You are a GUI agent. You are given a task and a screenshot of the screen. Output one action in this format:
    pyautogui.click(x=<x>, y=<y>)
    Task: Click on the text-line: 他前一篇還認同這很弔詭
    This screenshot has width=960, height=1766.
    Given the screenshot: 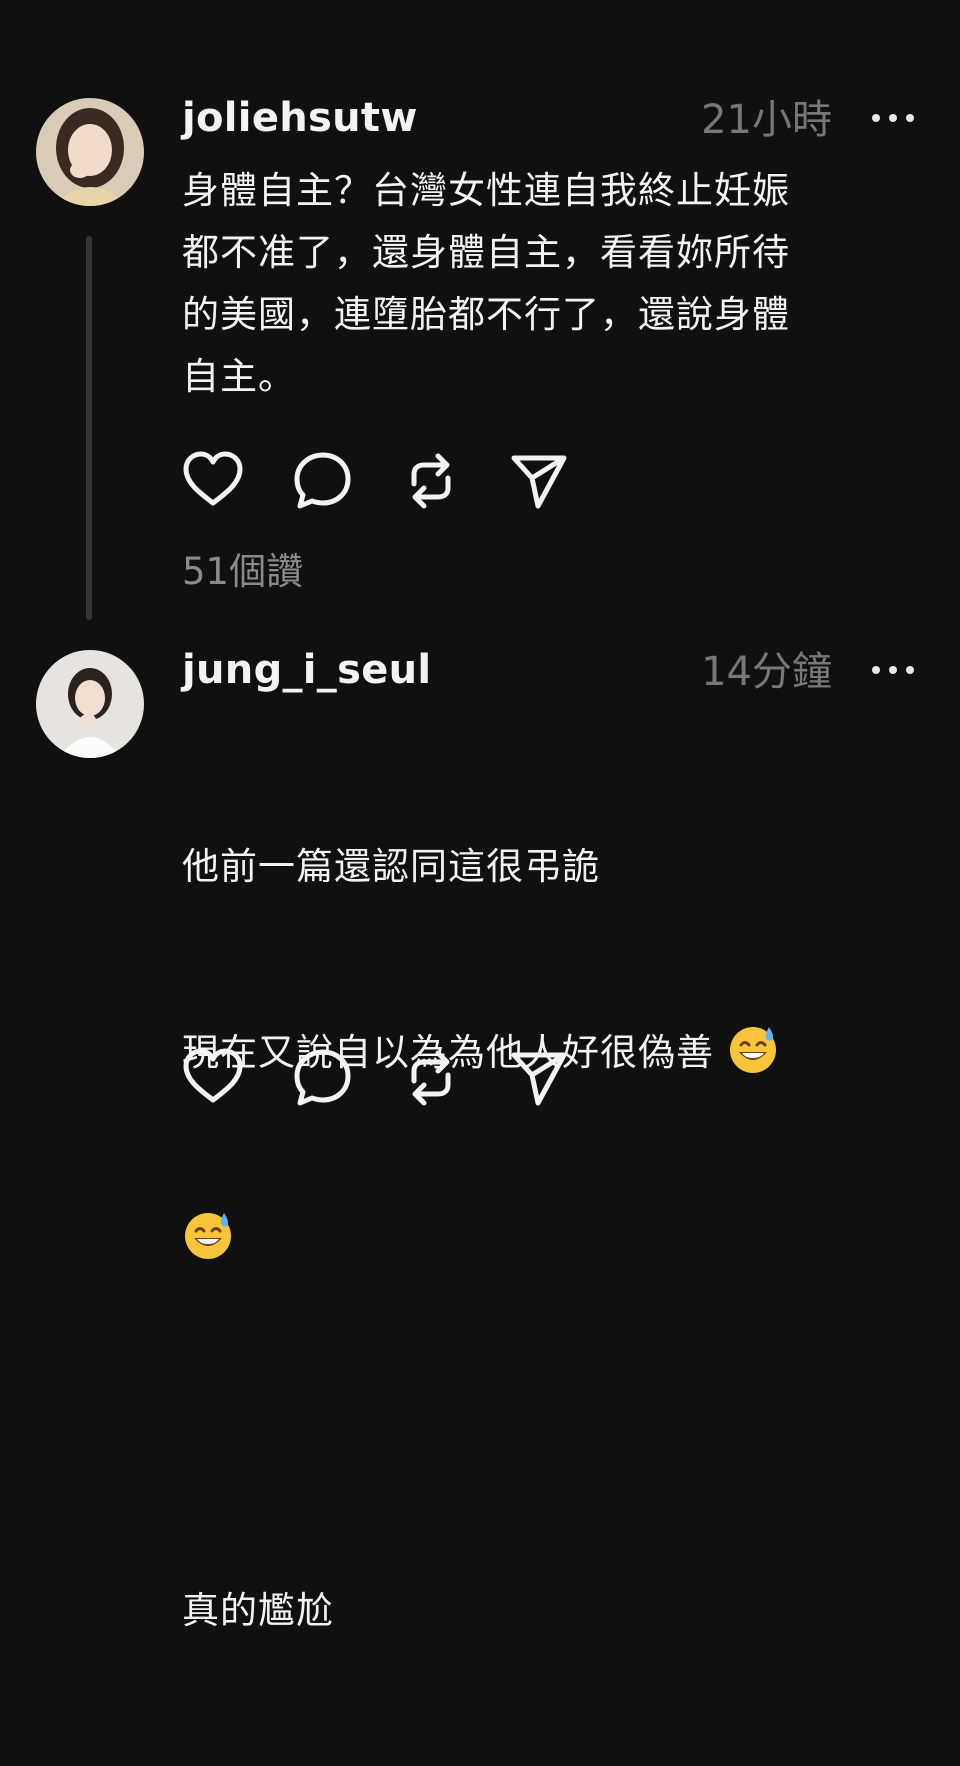 What is the action you would take?
    pyautogui.click(x=391, y=866)
    